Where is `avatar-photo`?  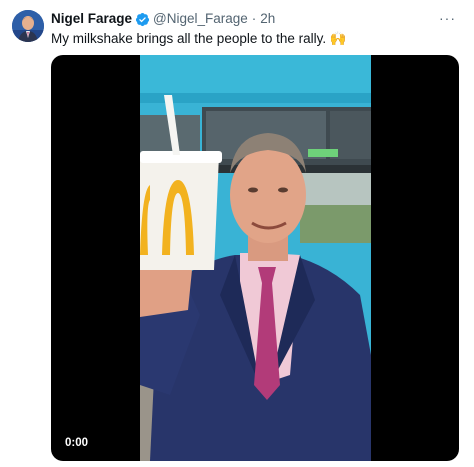
avatar-photo is located at coordinates (28, 26).